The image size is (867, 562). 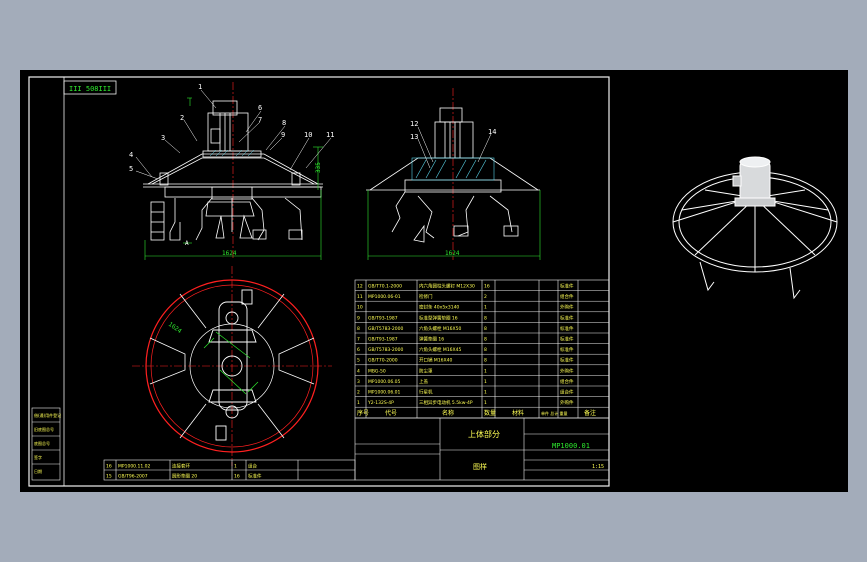 I want to click on bom-cell-no: 5, so click(x=358, y=361).